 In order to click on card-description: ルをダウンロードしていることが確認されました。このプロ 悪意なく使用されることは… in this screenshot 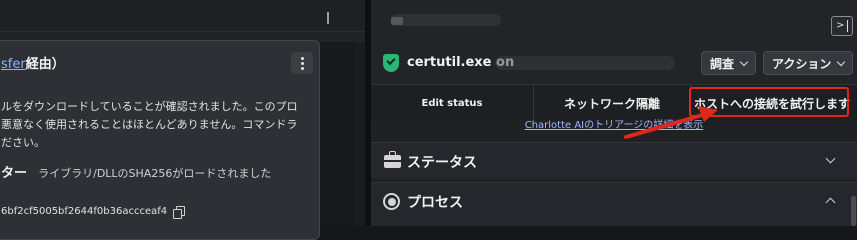, I will do `click(156, 125)`.